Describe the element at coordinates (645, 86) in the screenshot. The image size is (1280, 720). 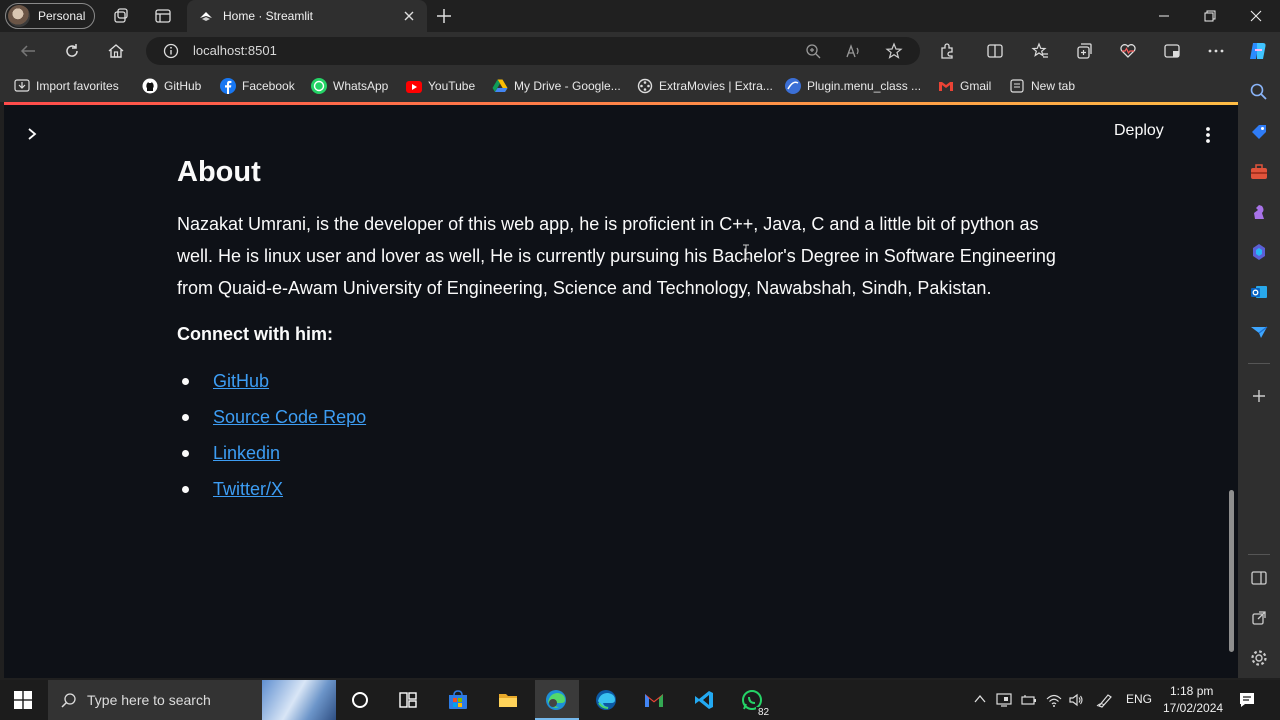
I see `extramovies-icon` at that location.